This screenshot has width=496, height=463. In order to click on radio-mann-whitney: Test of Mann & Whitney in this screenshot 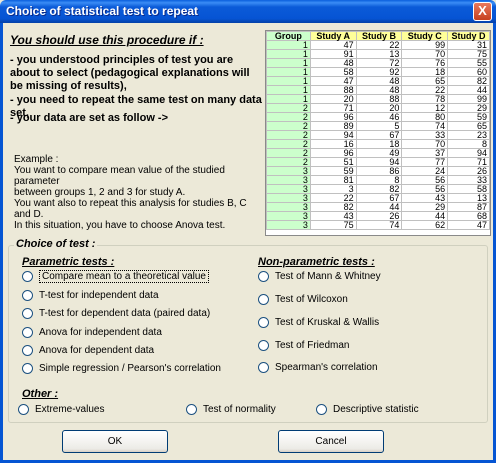, I will do `click(319, 276)`.